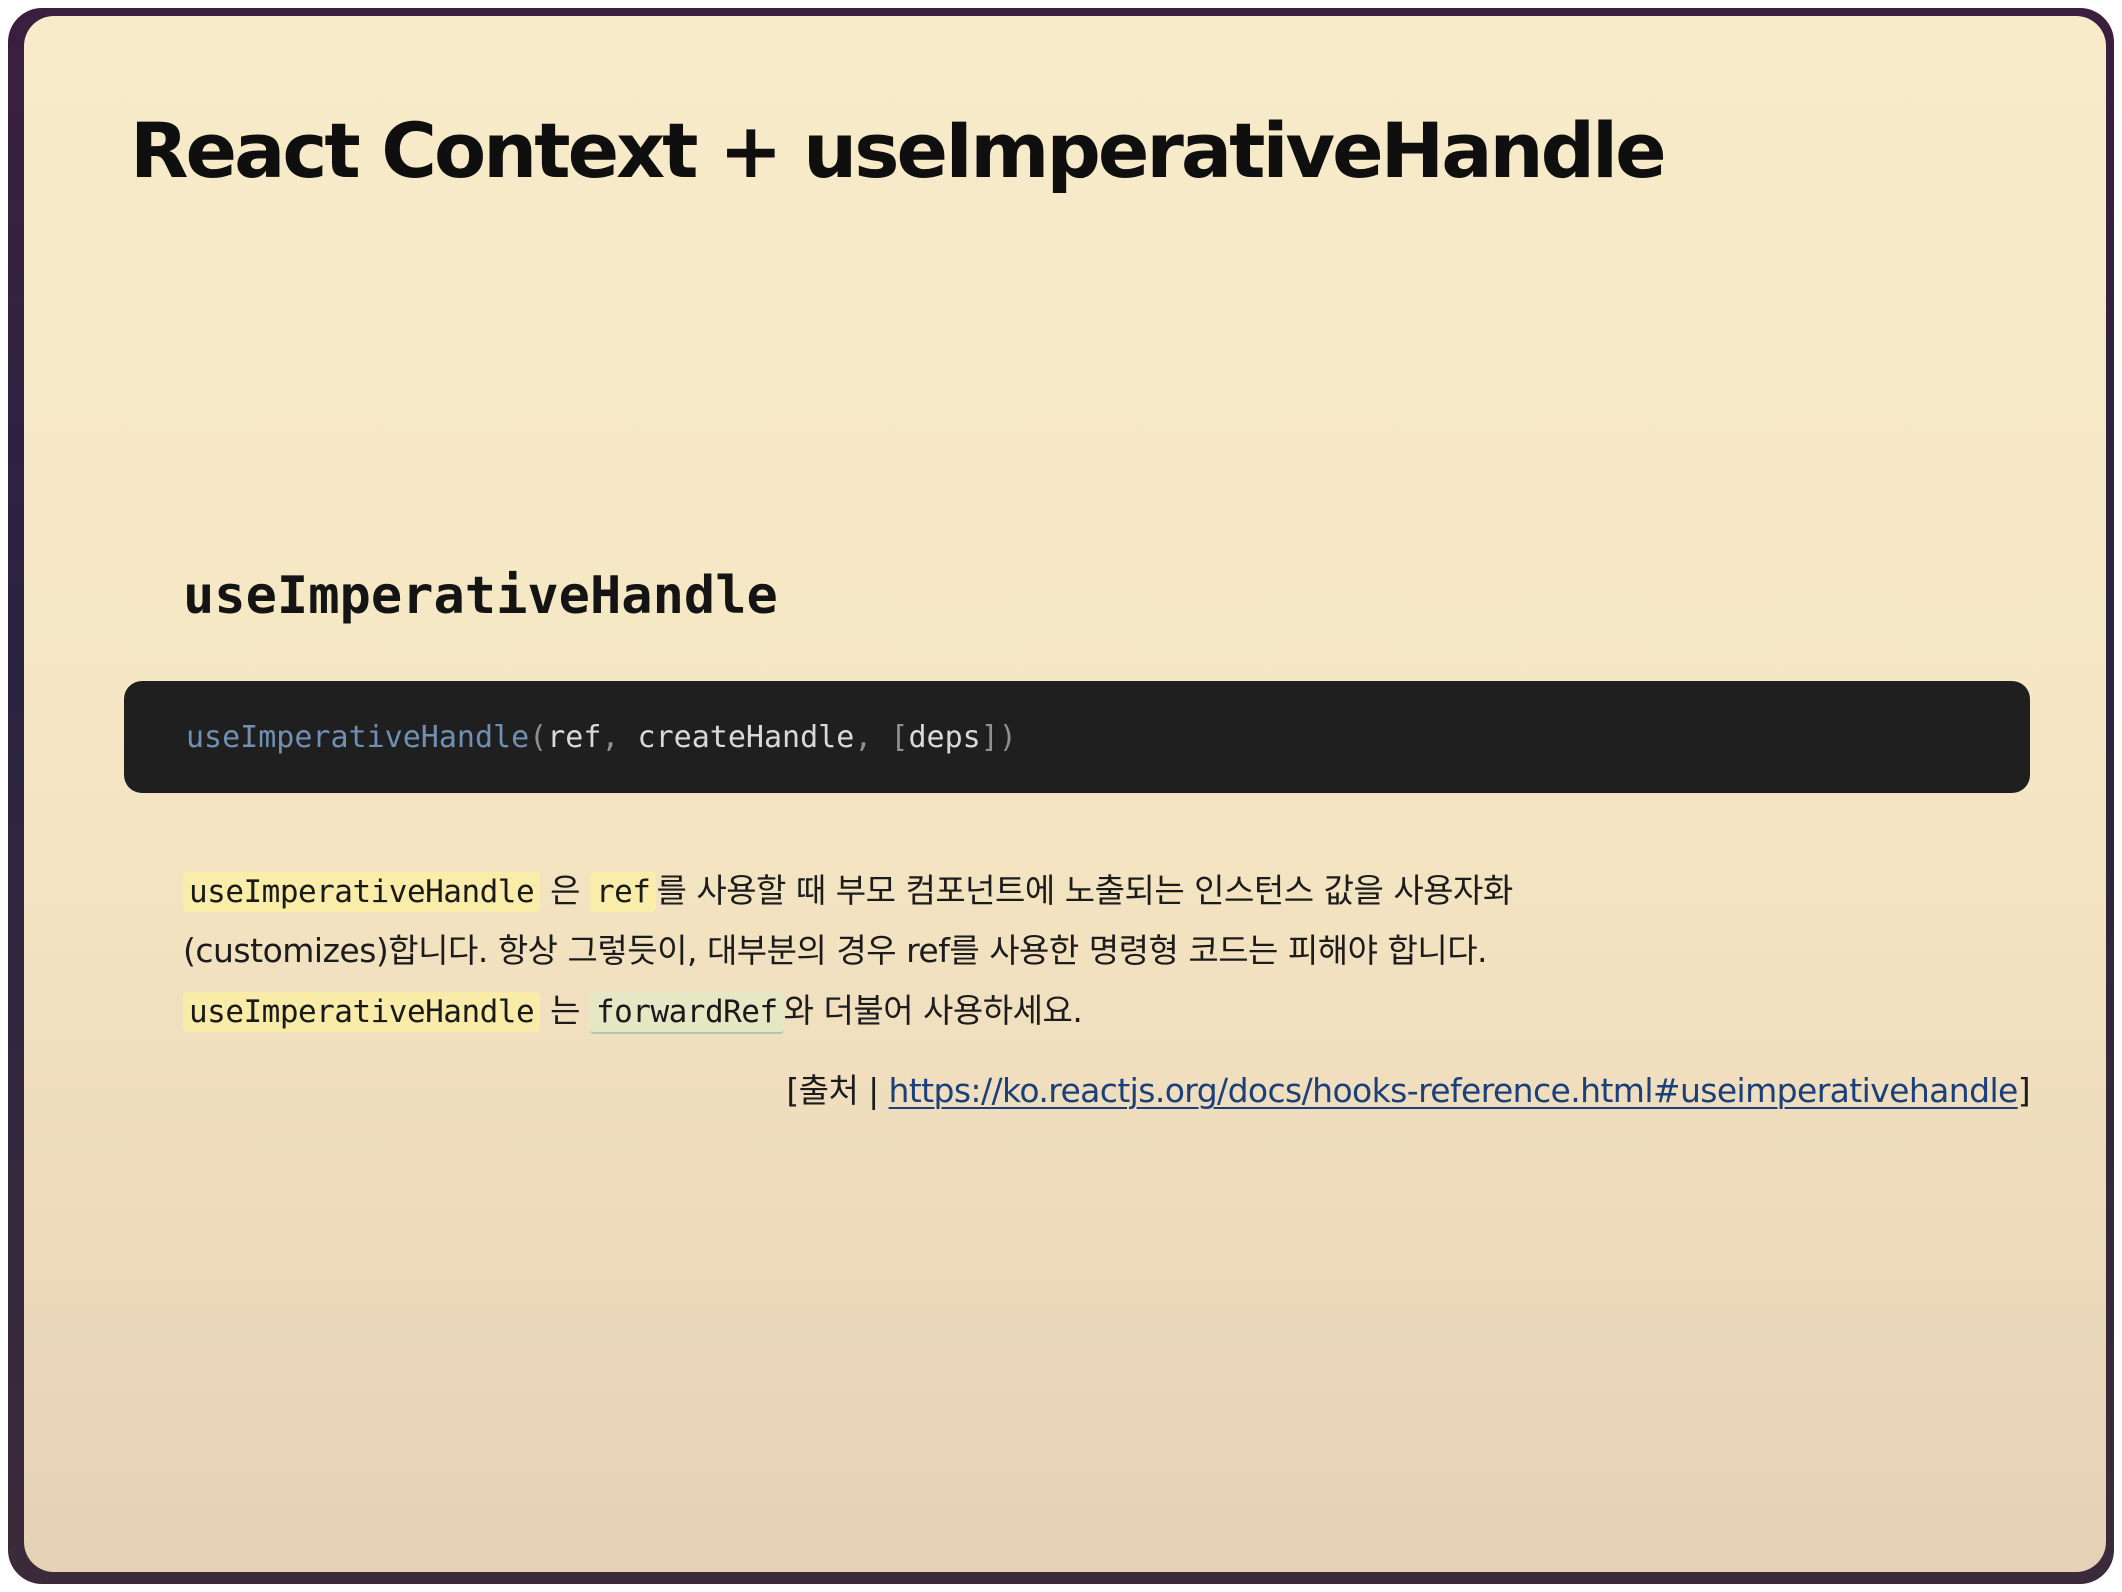  Describe the element at coordinates (1084, 890) in the screenshot. I see `description-text: 를 사용할 때 부모 컴포넌트에 노출되는 인스턴스 값을 사용자화` at that location.